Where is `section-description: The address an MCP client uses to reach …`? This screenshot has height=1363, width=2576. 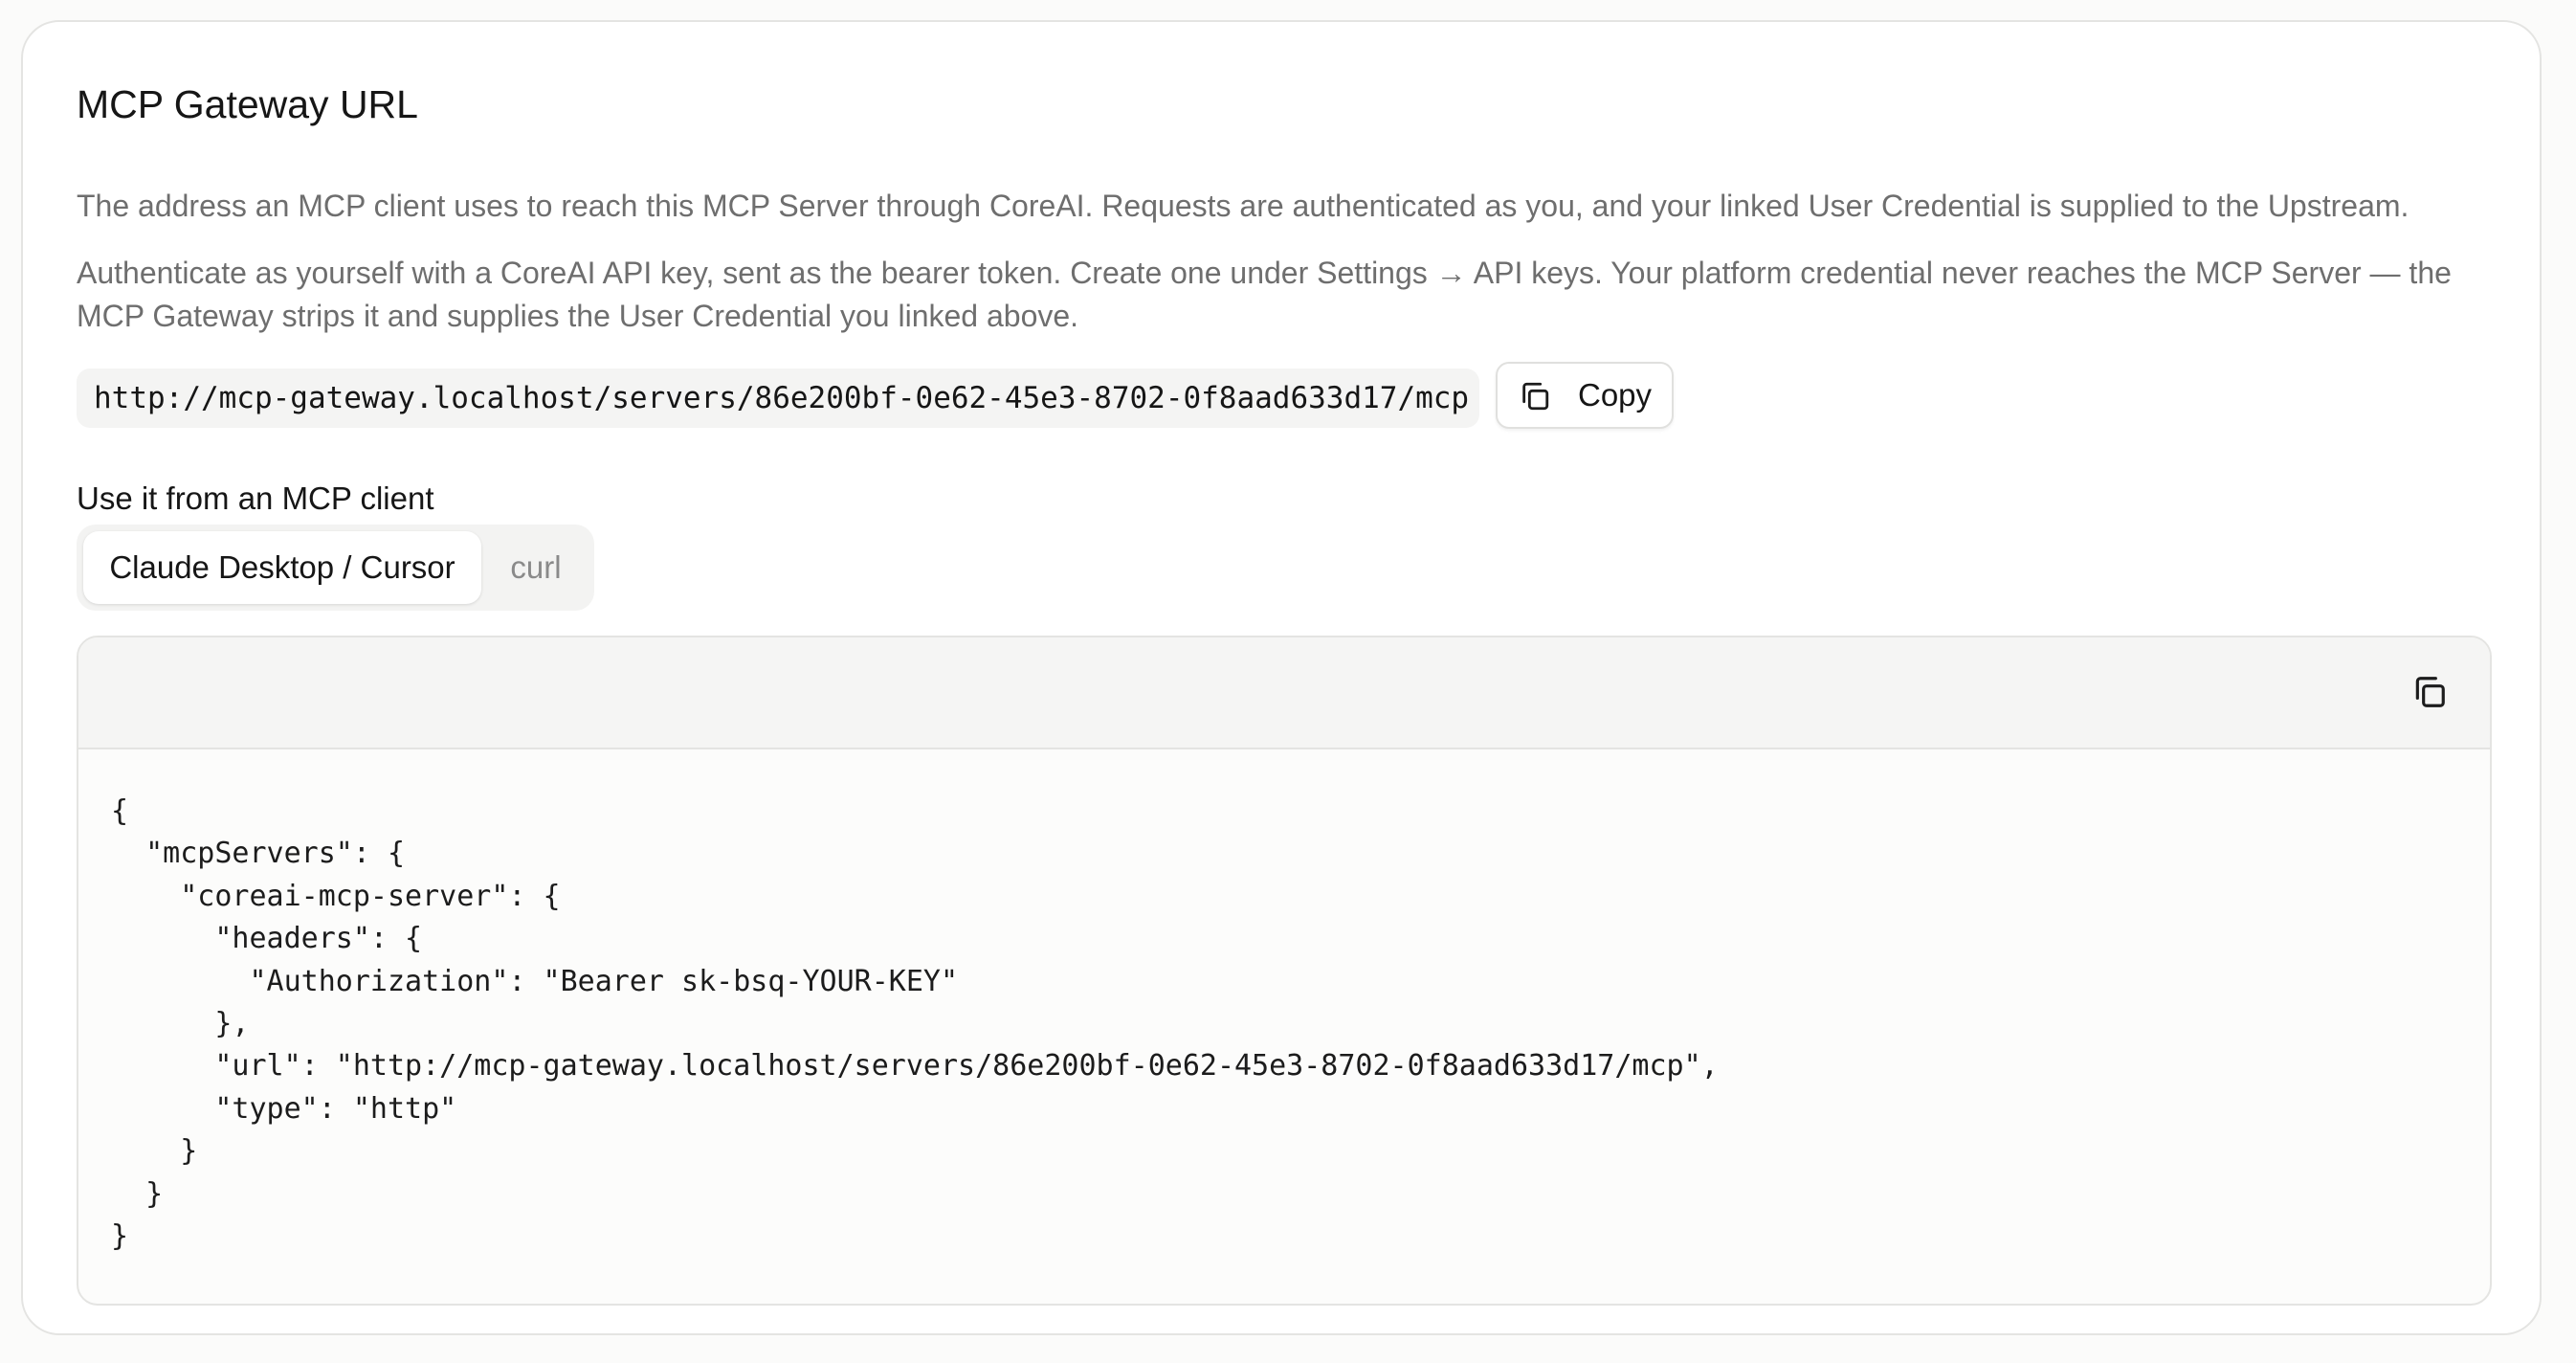 section-description: The address an MCP client uses to reach … is located at coordinates (1243, 206).